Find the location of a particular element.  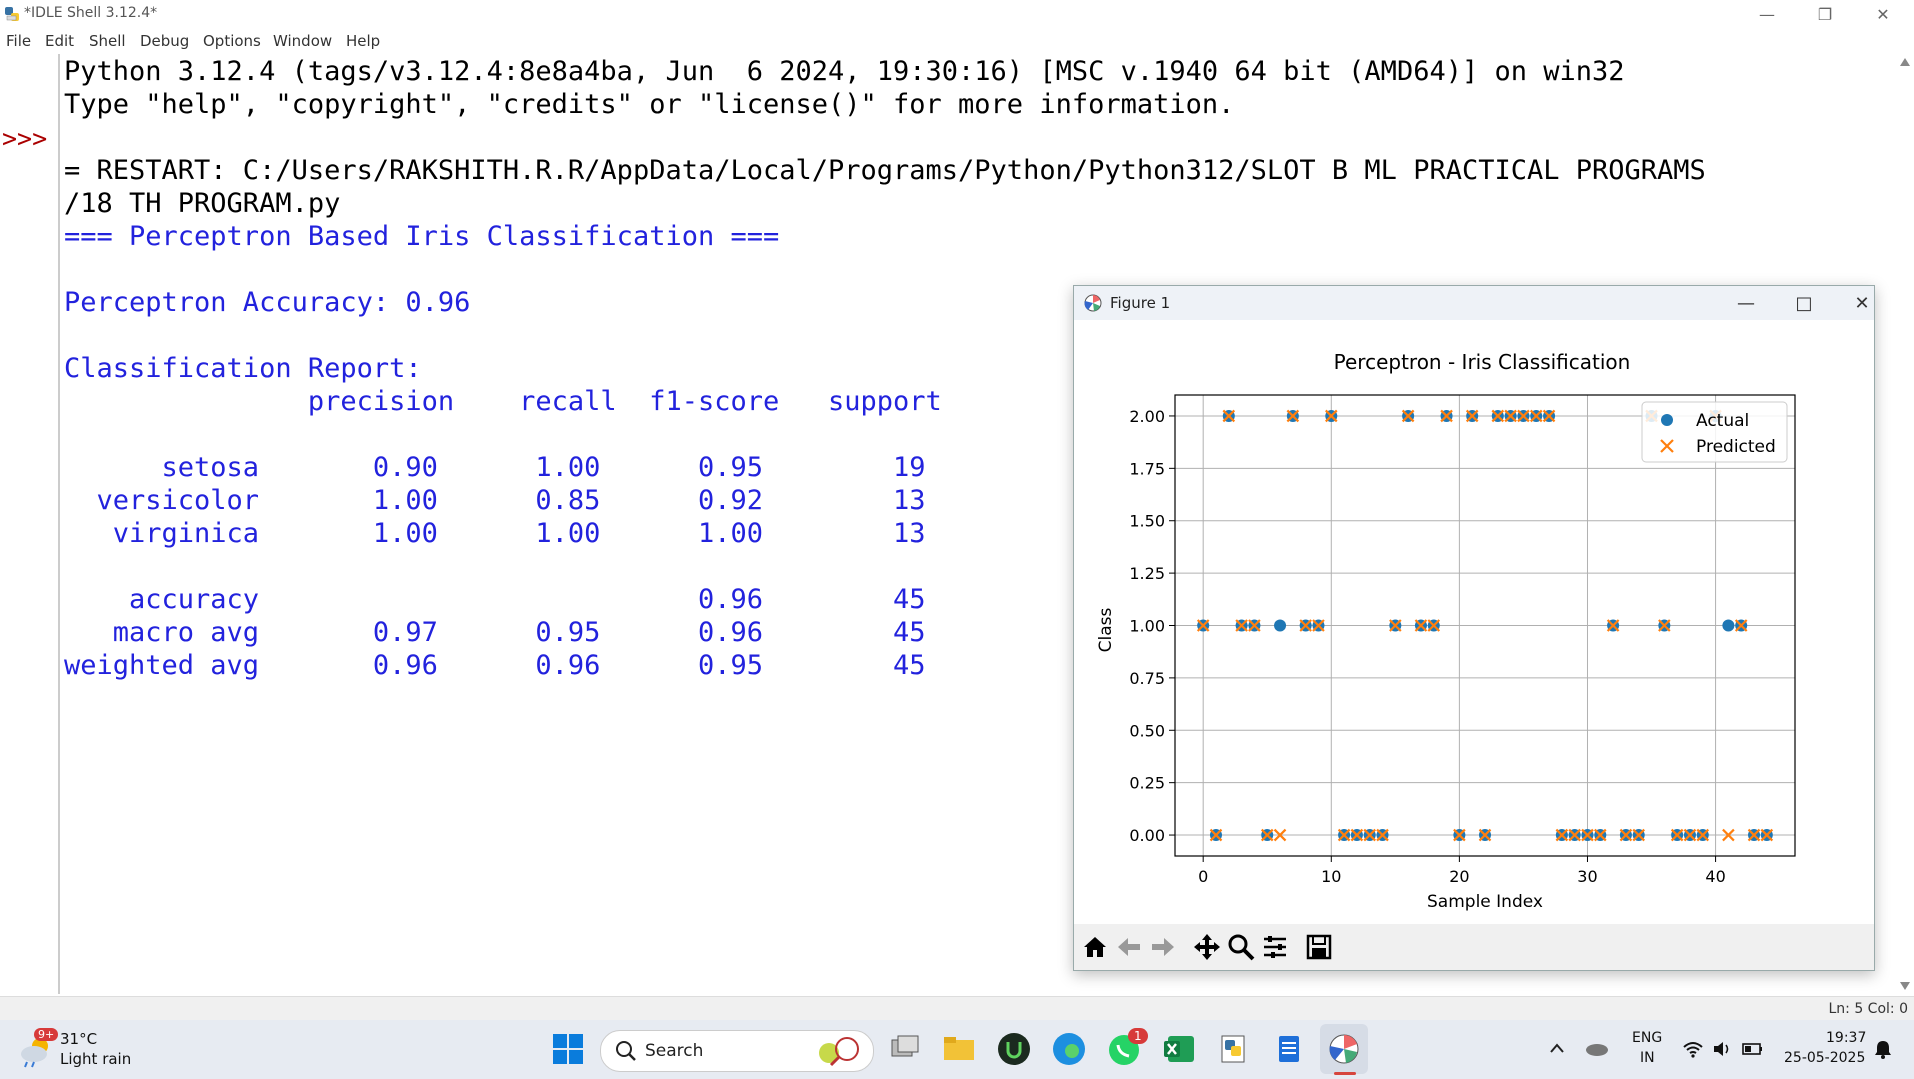

shell-line: versicolor 1.00 0.85 0.92 13 is located at coordinates (495, 500).